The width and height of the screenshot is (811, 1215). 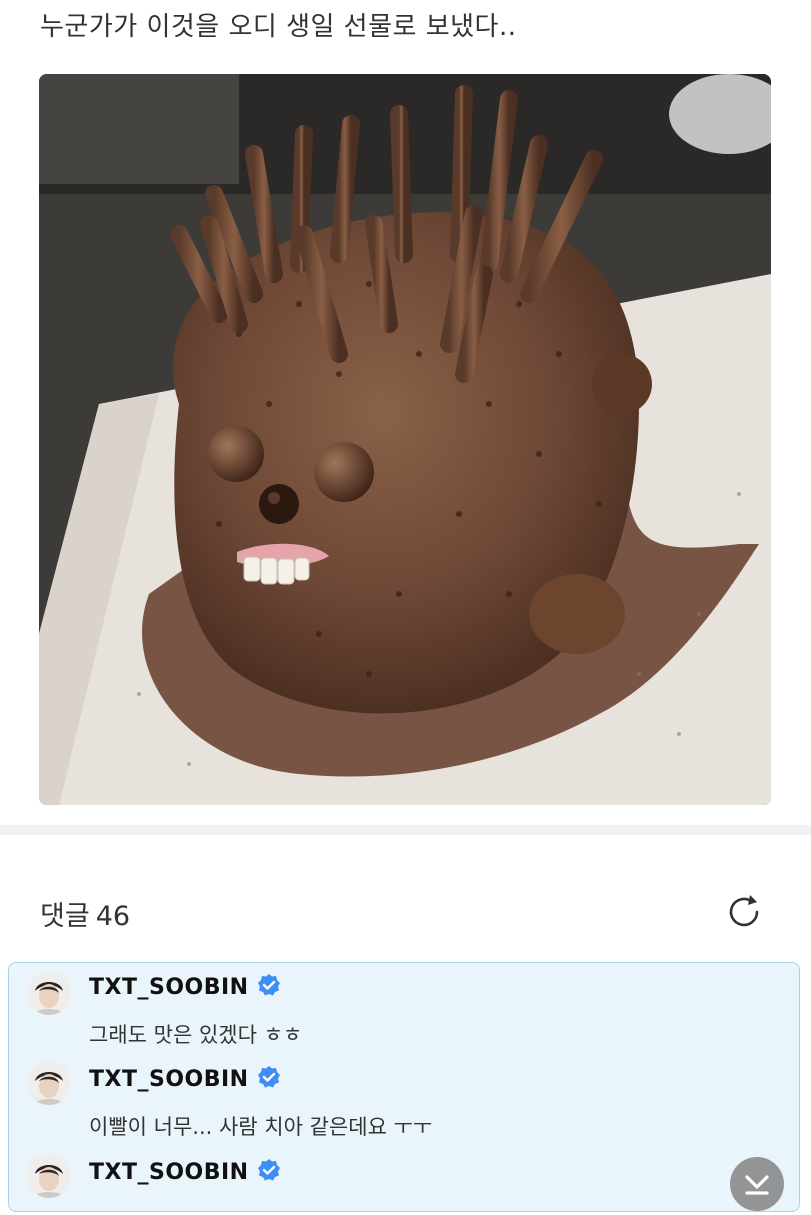 What do you see at coordinates (405, 830) in the screenshot?
I see `section-divider` at bounding box center [405, 830].